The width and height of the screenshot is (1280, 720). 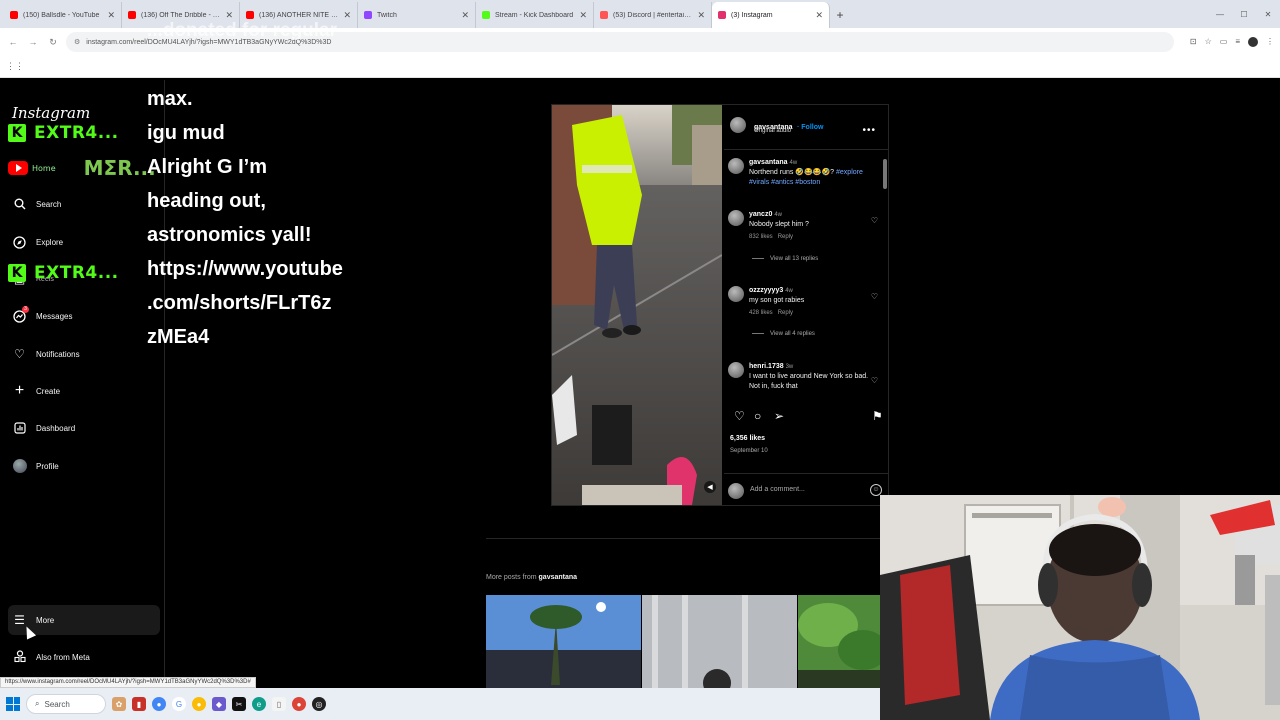 I want to click on site-info-icon: ⚙, so click(x=77, y=42).